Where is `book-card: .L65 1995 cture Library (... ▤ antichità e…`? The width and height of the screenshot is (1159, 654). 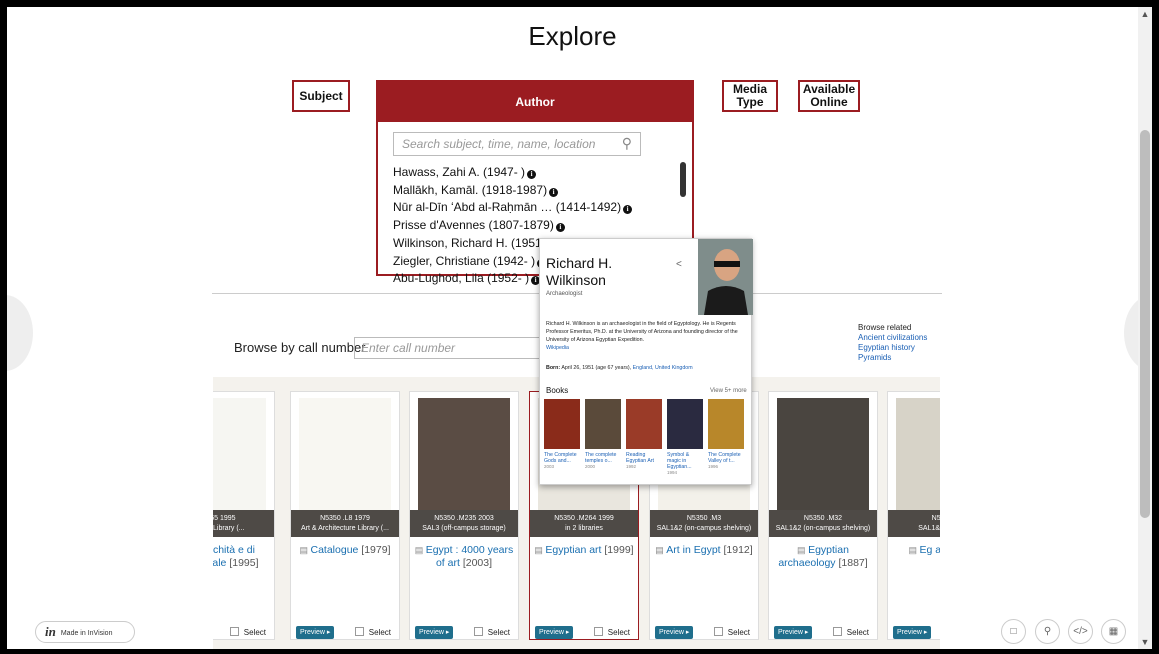 book-card: .L65 1995 cture Library (... ▤ antichità e… is located at coordinates (244, 515).